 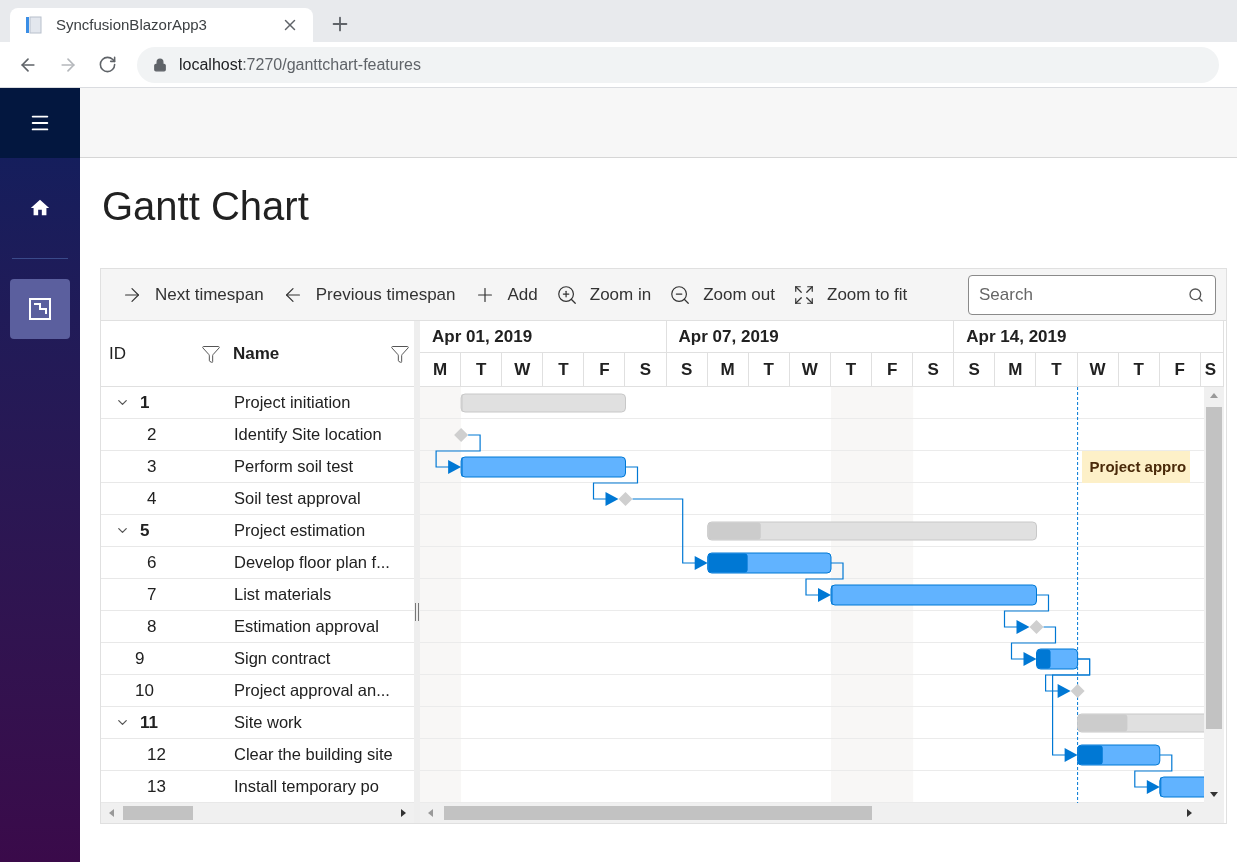 What do you see at coordinates (152, 434) in the screenshot?
I see `task-id: 2` at bounding box center [152, 434].